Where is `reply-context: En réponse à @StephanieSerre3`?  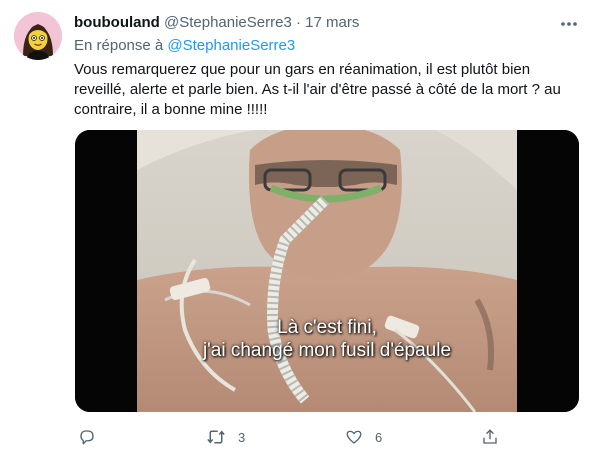
reply-context: En réponse à @StephanieSerre3 is located at coordinates (184, 46).